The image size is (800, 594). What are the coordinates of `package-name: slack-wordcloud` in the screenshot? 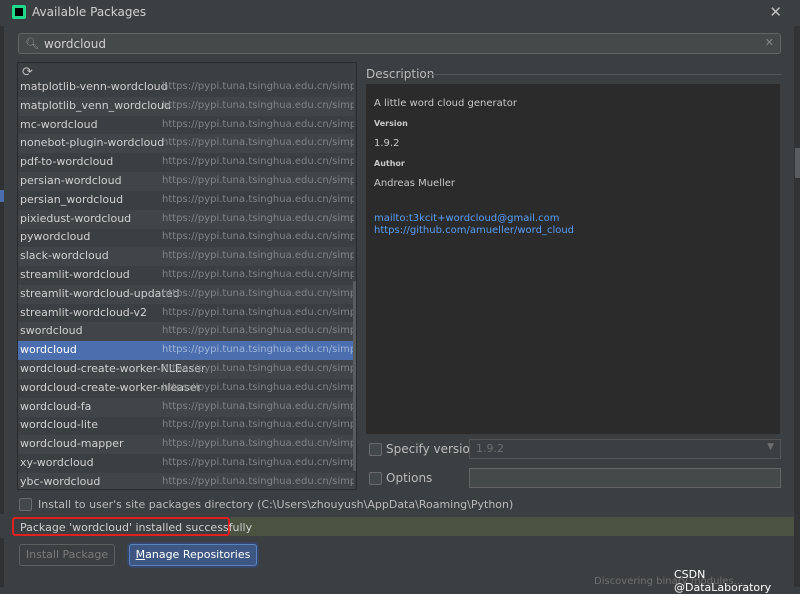 It's located at (64, 256).